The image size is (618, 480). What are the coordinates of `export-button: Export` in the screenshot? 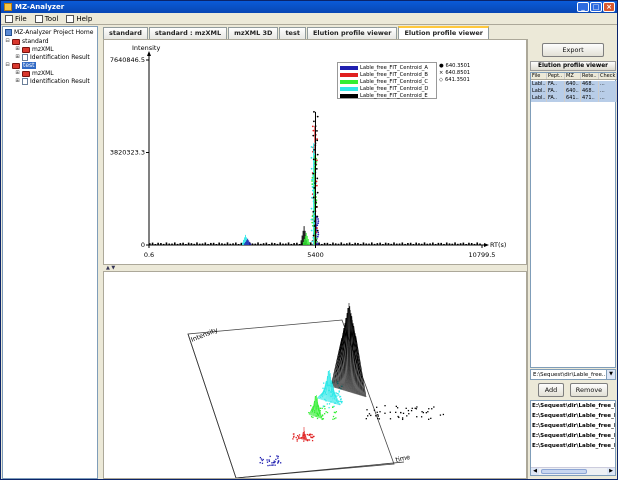 It's located at (573, 50).